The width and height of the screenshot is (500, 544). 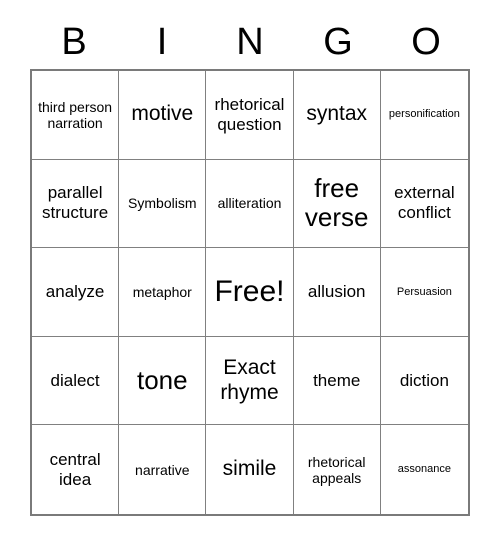 I want to click on bingo-cell: narrative, so click(x=163, y=469).